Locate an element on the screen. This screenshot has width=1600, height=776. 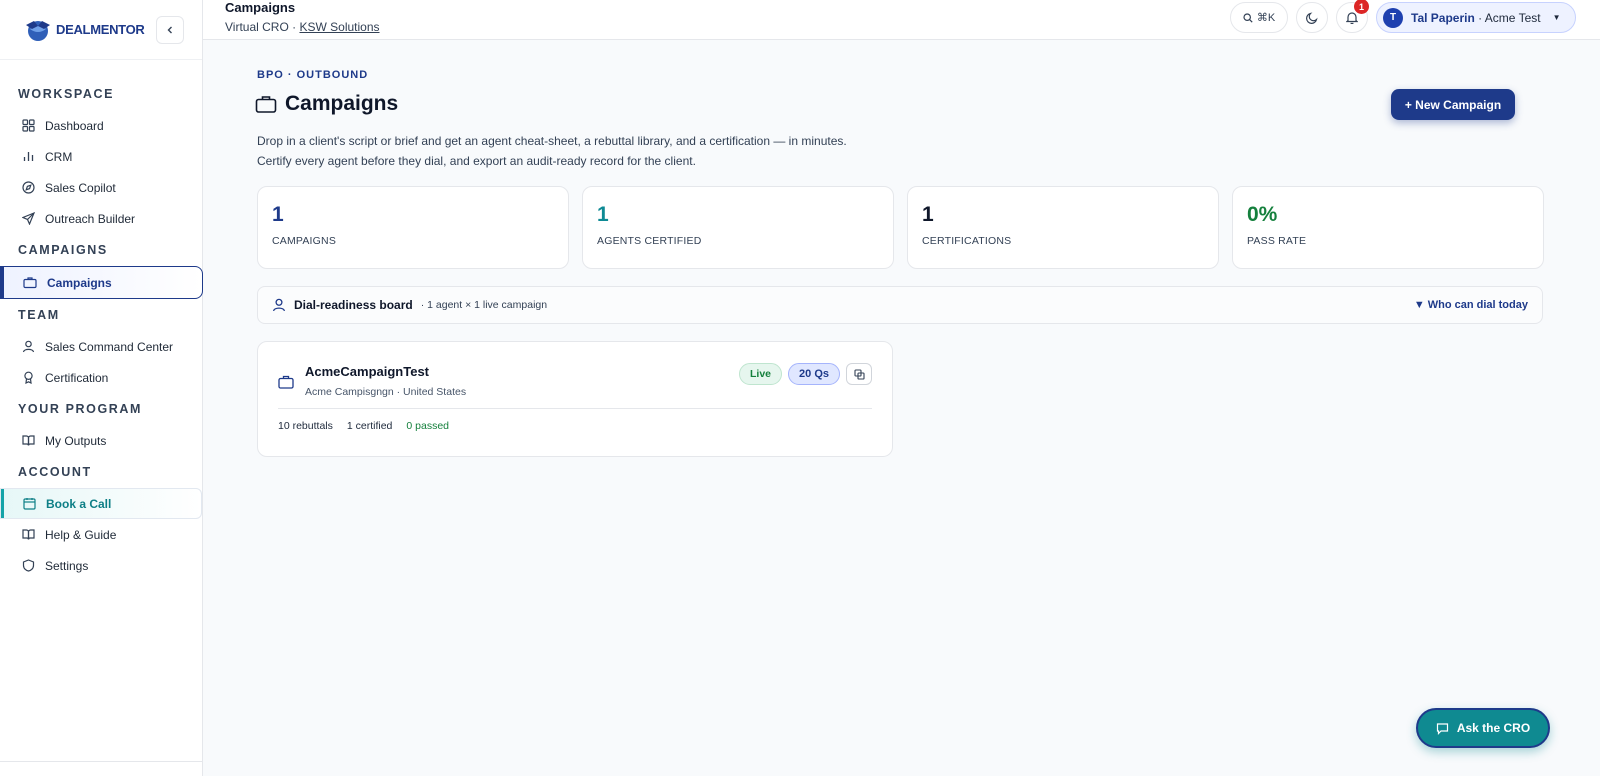
stat-card-certifications: 1 CERTIFICATIONS is located at coordinates (1063, 227).